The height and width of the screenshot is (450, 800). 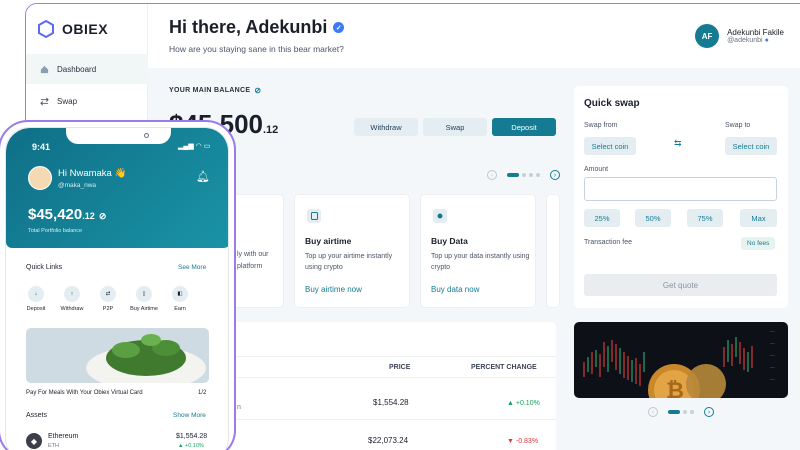 I want to click on avatar, so click(x=40, y=178).